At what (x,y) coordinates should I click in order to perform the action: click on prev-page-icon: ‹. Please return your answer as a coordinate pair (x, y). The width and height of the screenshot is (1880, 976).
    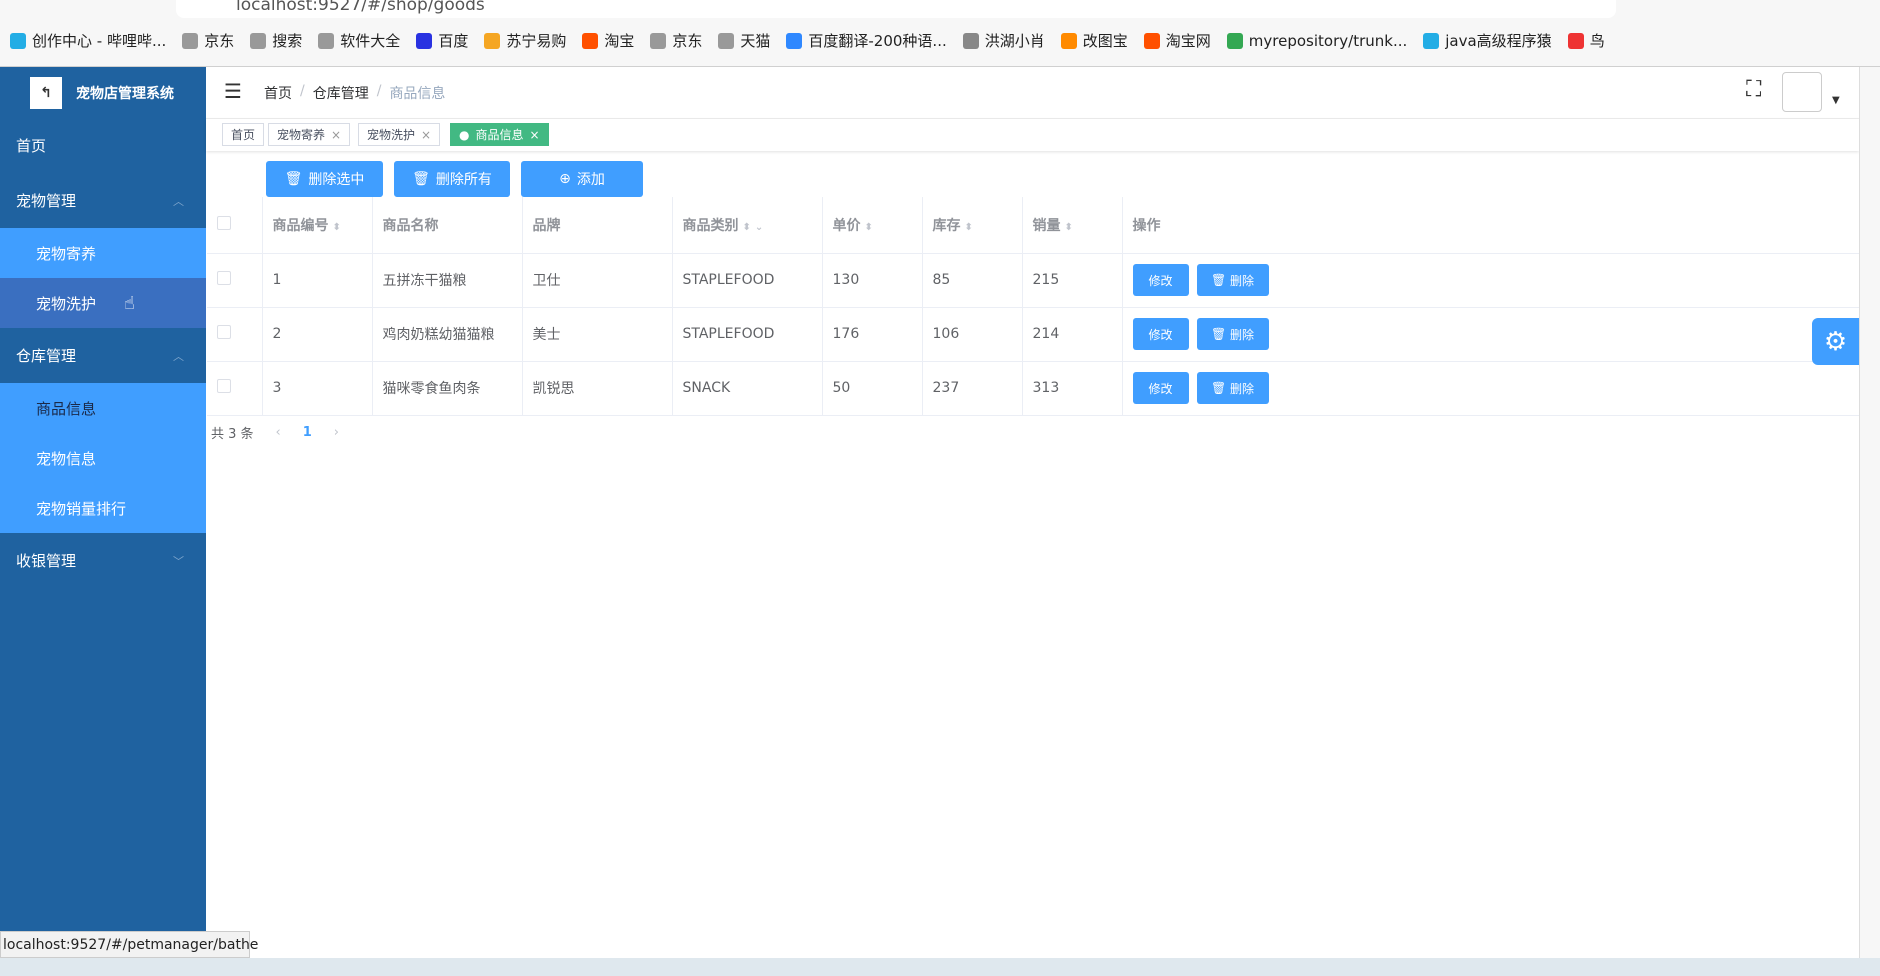
    Looking at the image, I should click on (278, 432).